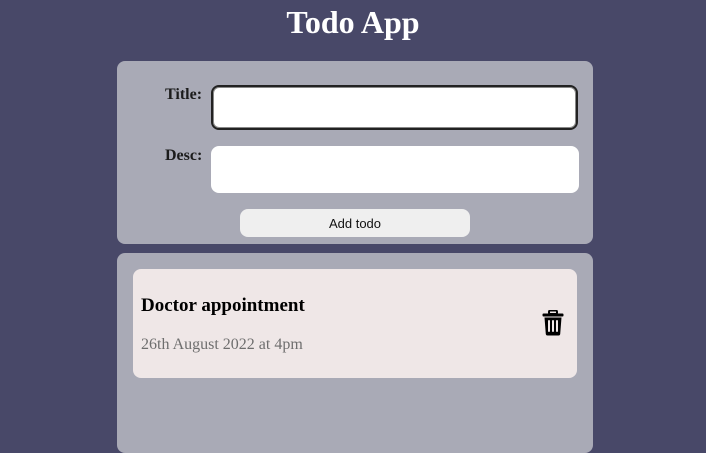  What do you see at coordinates (184, 155) in the screenshot?
I see `desc-label: Desc:` at bounding box center [184, 155].